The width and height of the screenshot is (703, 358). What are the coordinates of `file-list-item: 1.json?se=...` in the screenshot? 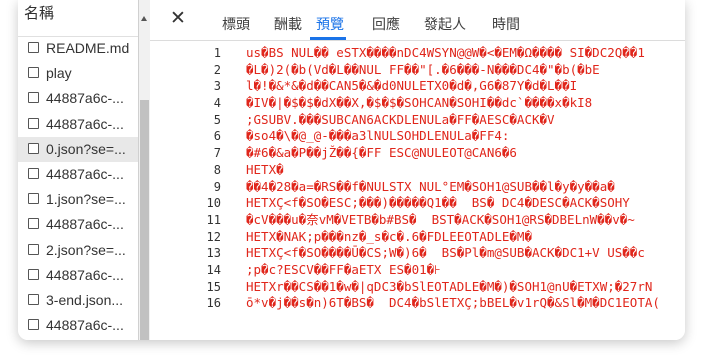 It's located at (78, 199).